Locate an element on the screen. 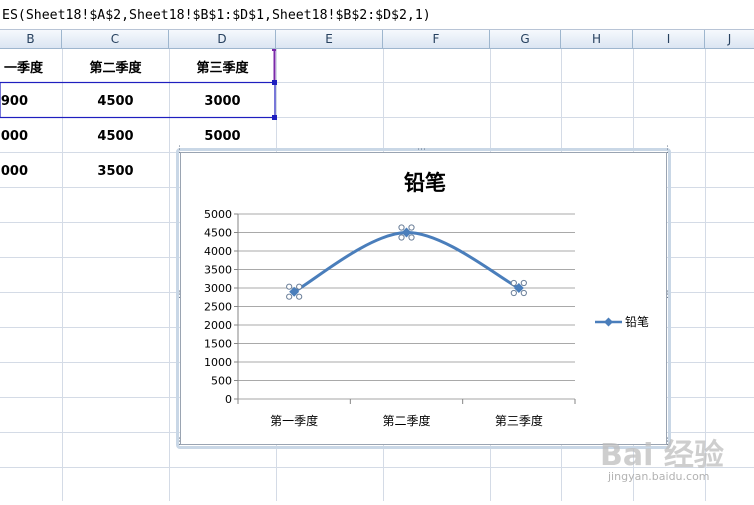 Image resolution: width=754 pixels, height=505 pixels. cell-b2: 900 is located at coordinates (14, 101).